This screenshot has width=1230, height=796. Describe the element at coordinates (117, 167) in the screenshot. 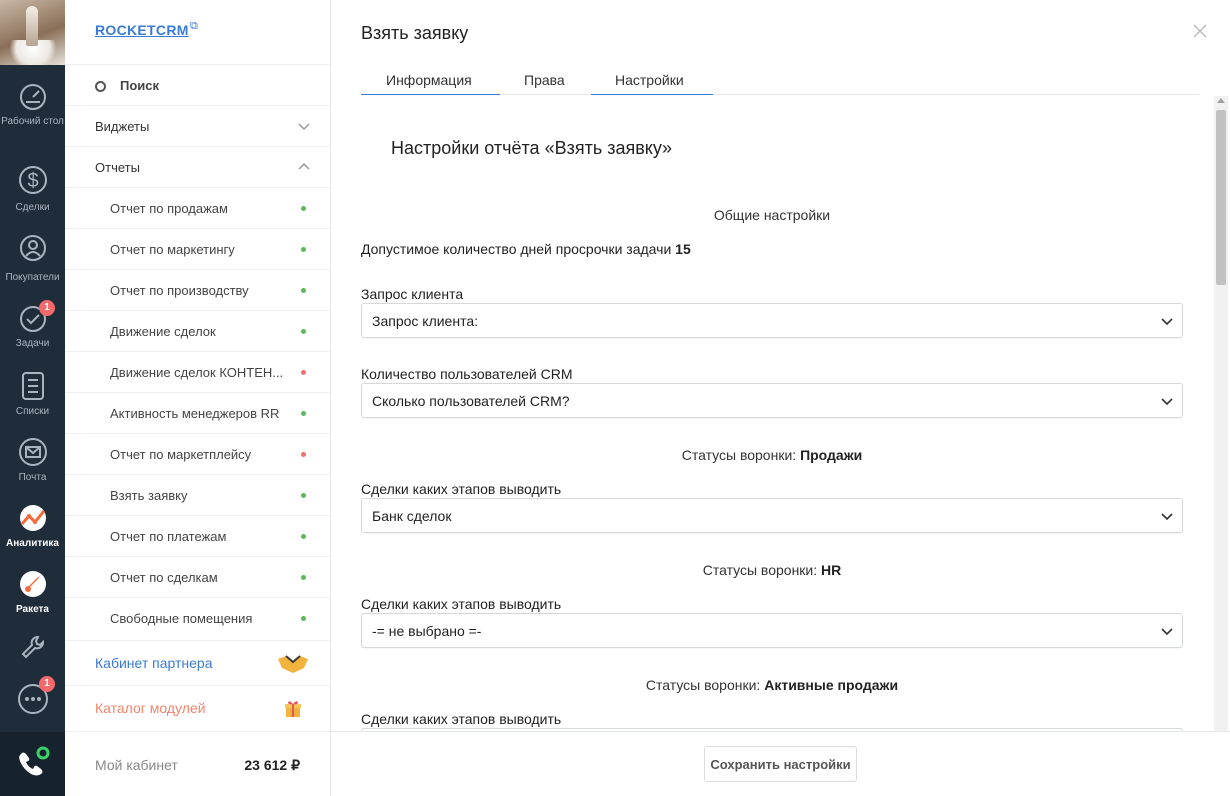

I see `menu-item-label: Отчеты` at that location.